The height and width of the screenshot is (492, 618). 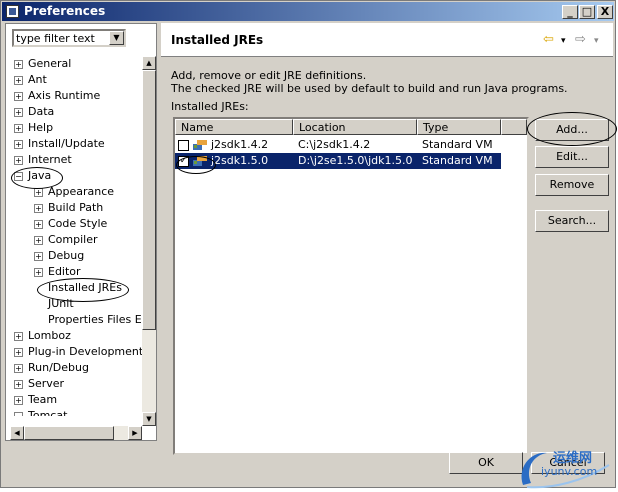 What do you see at coordinates (387, 40) in the screenshot?
I see `page-header: Installed JREs ⇦ ▾ ⇨ ▾` at bounding box center [387, 40].